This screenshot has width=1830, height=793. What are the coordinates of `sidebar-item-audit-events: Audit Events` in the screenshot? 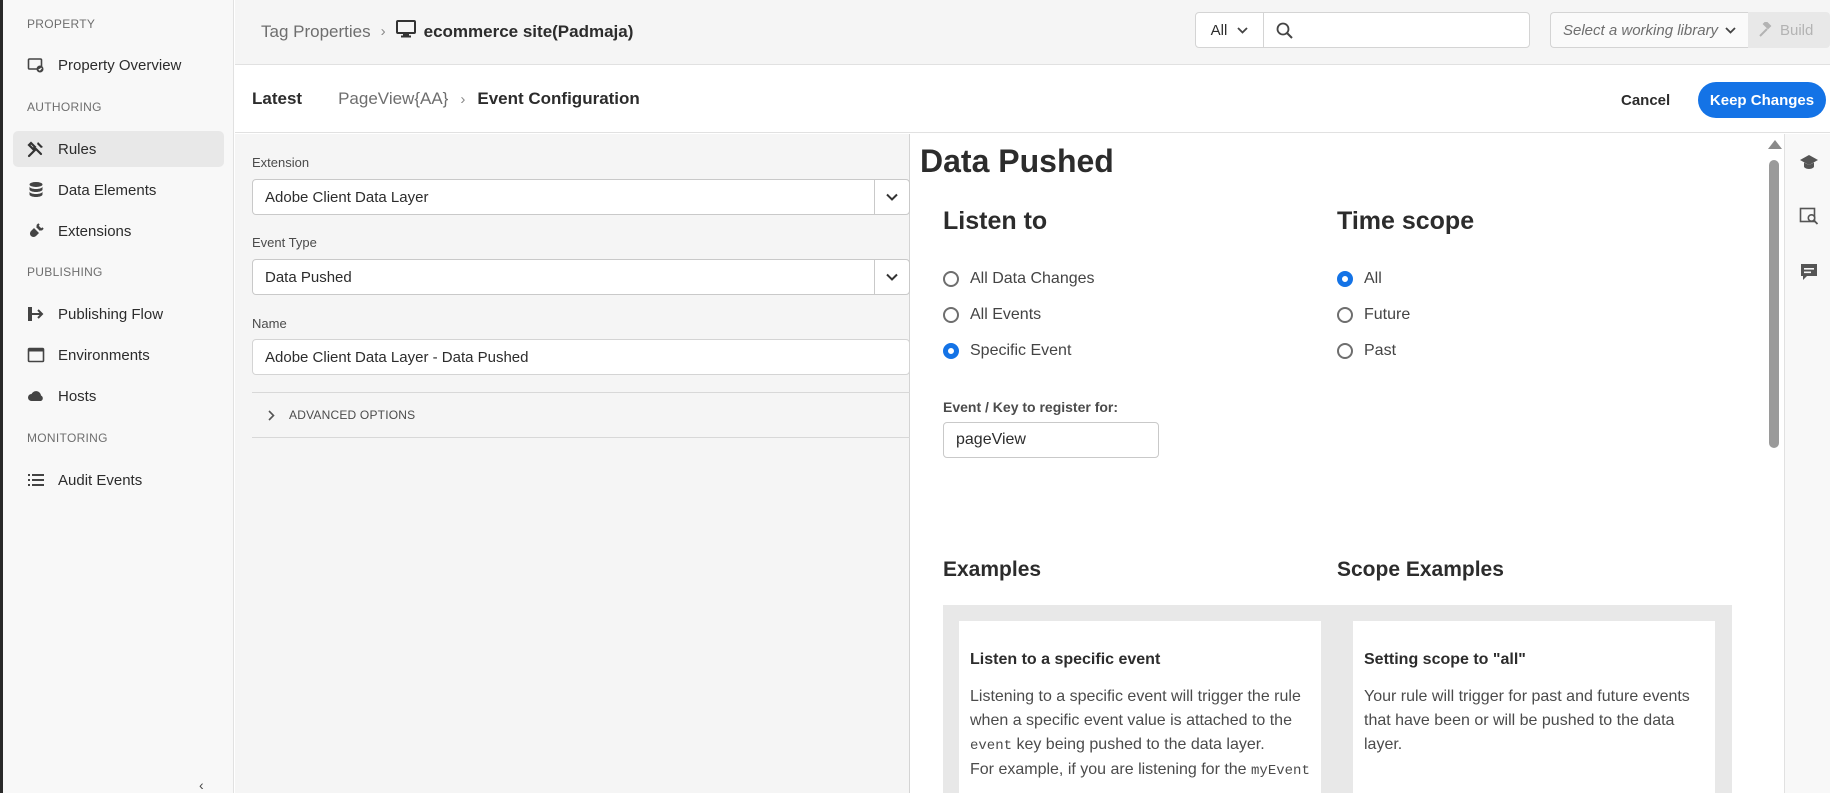 It's located at (118, 480).